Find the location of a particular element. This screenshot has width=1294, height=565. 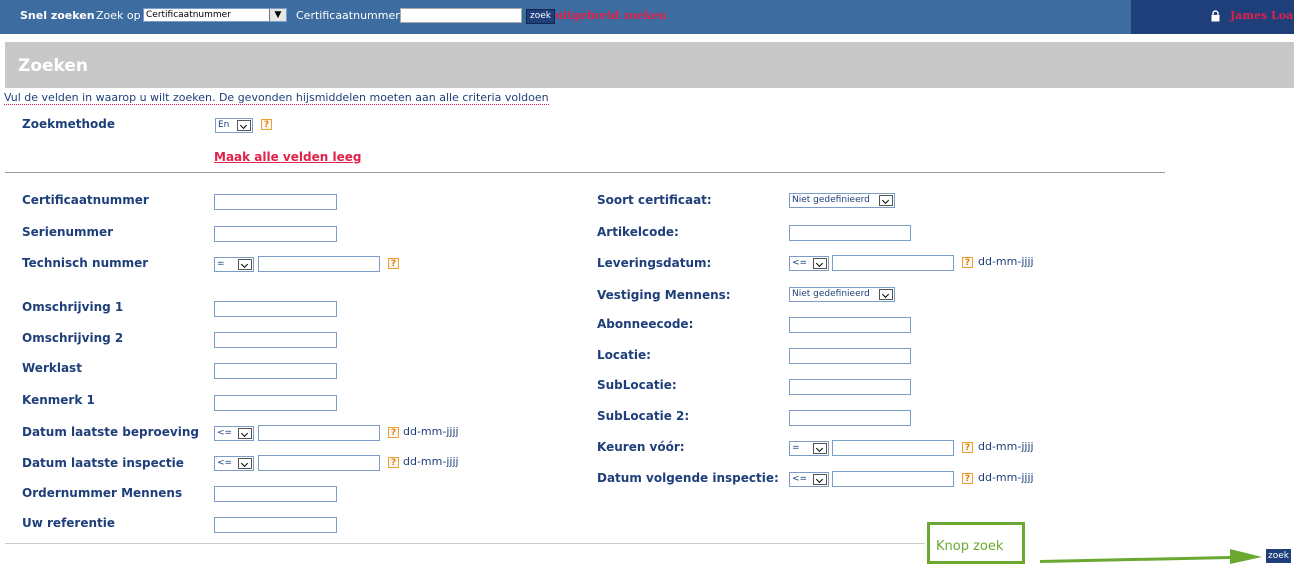

clear-fields-link: Maak alle velden leeg is located at coordinates (287, 157).